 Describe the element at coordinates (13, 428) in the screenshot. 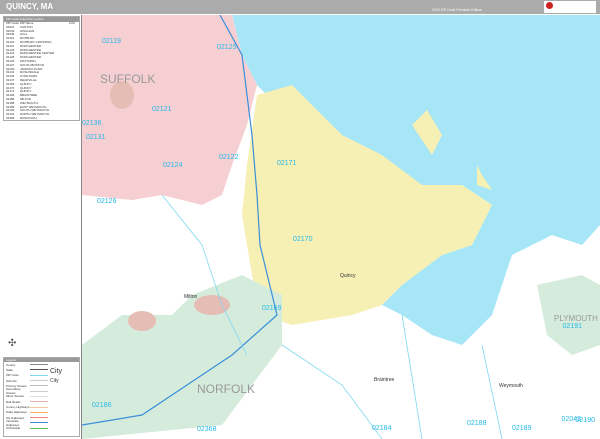

I see `legend-label: Toll Roads` at that location.